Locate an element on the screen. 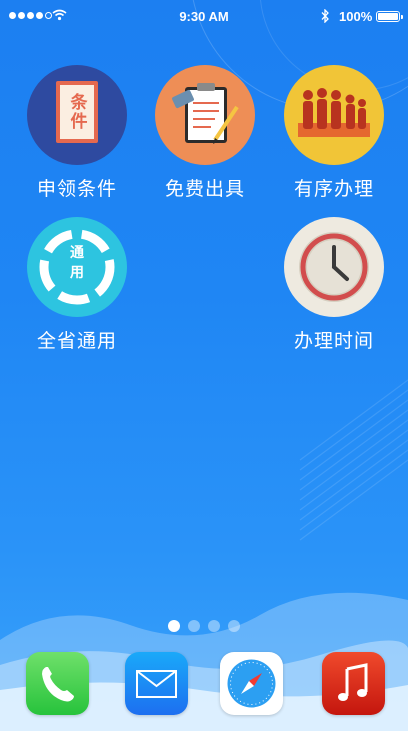  queue-icon is located at coordinates (334, 115).